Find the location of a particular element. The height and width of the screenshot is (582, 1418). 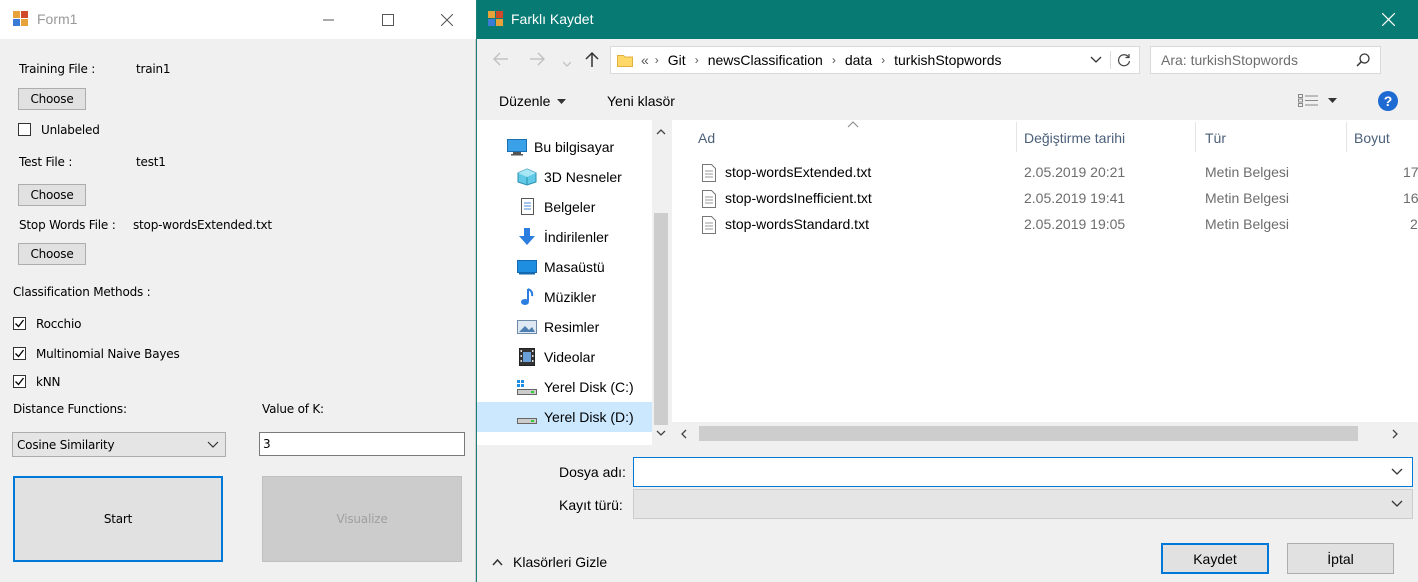

distance-function-value: Cosine Similarity is located at coordinates (66, 444).